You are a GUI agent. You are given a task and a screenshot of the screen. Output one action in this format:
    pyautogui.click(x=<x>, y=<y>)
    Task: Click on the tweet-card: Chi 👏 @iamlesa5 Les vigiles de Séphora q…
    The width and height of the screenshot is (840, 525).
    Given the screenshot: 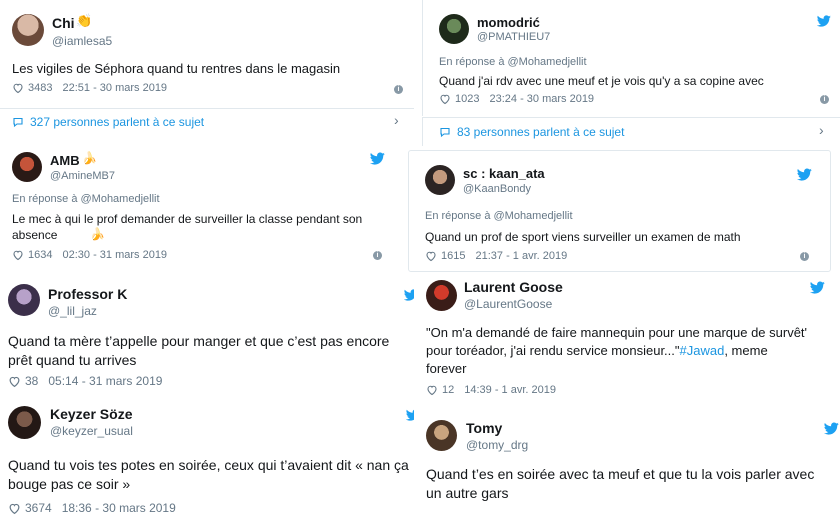 What is the action you would take?
    pyautogui.click(x=207, y=54)
    